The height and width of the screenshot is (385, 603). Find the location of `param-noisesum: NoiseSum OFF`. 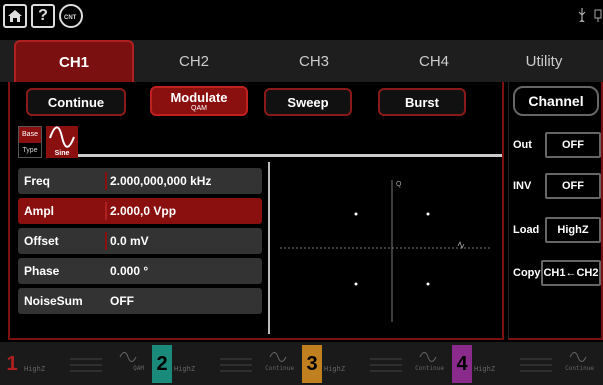

param-noisesum: NoiseSum OFF is located at coordinates (140, 301).